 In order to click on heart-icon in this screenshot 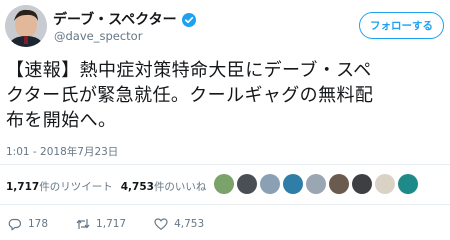, I will do `click(161, 224)`.